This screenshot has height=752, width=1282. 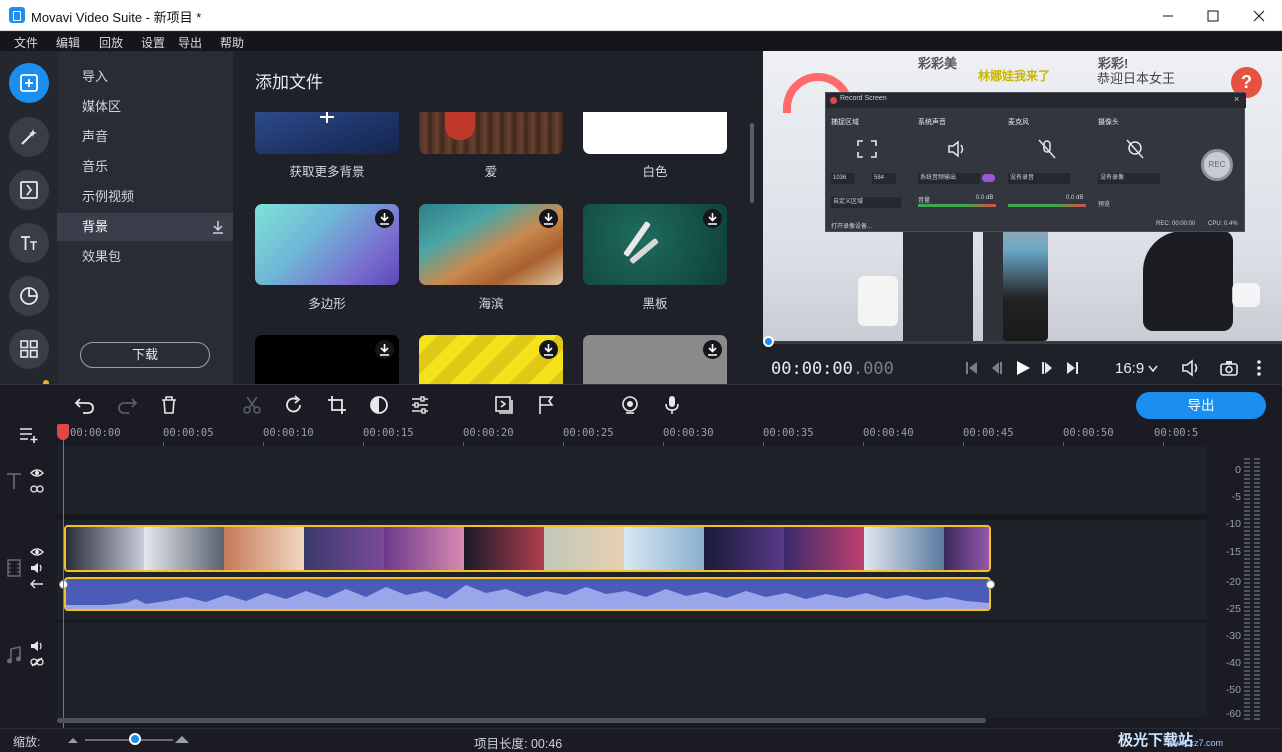 I want to click on playhead-handle, so click(x=63, y=432).